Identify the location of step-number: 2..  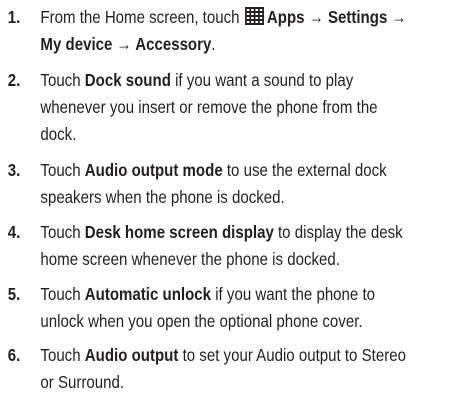
(14, 80).